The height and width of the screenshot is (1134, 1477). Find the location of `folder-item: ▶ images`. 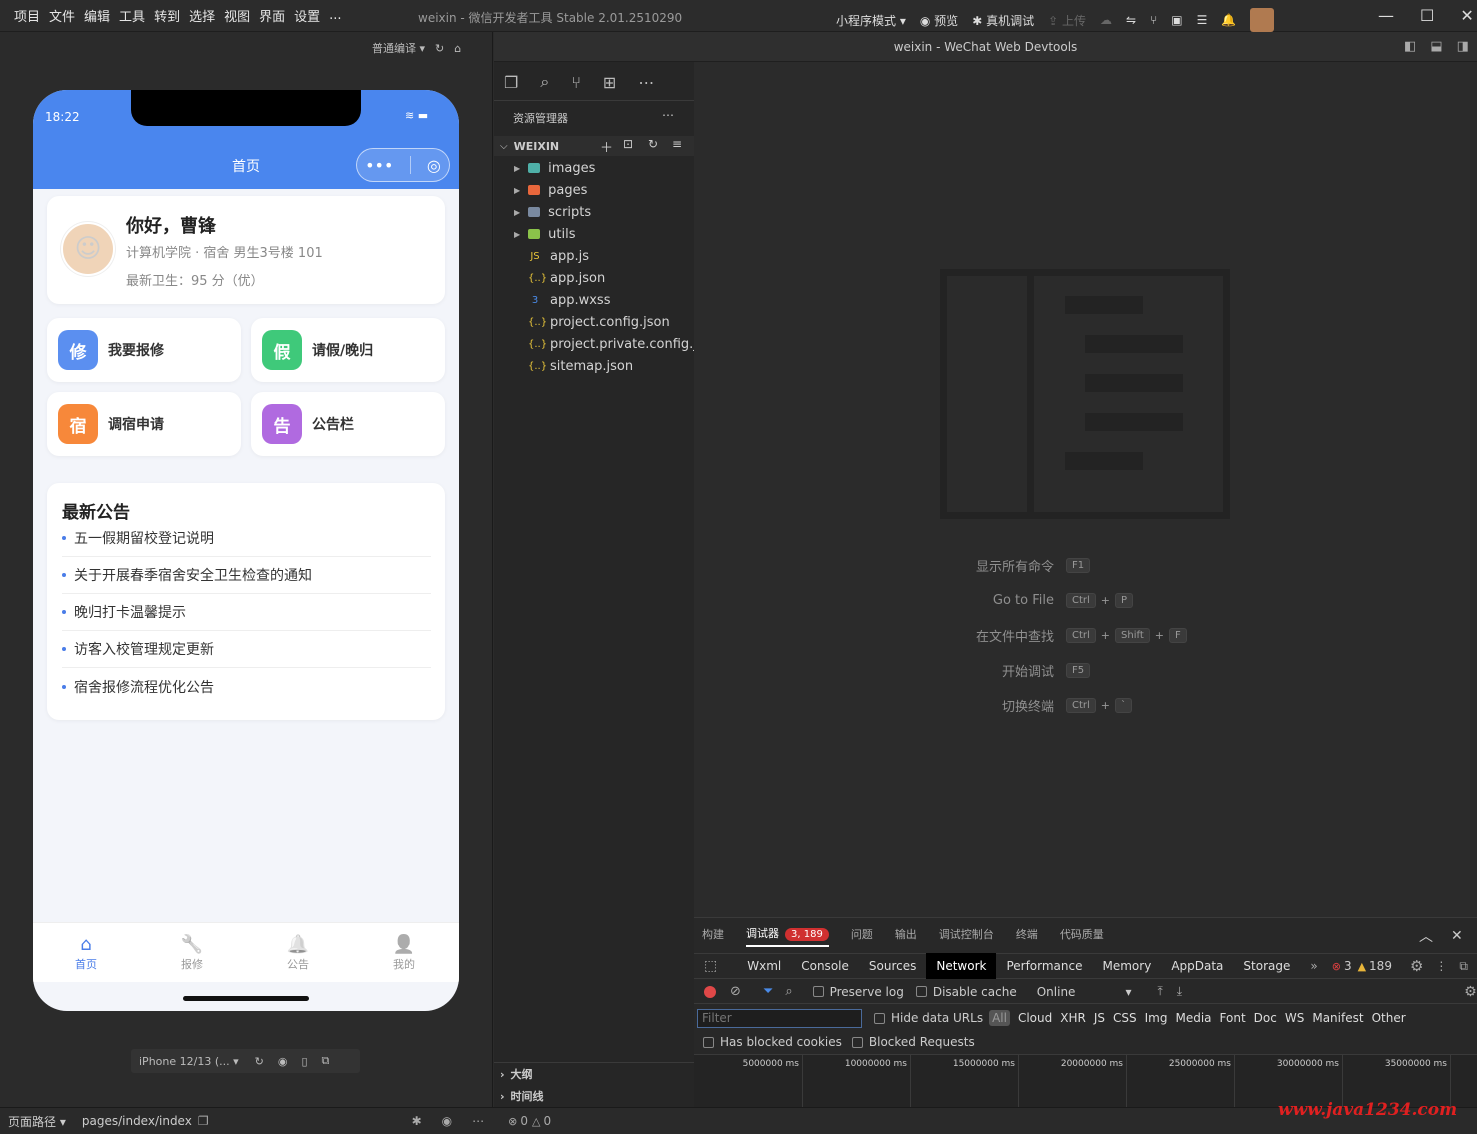

folder-item: ▶ images is located at coordinates (594, 168).